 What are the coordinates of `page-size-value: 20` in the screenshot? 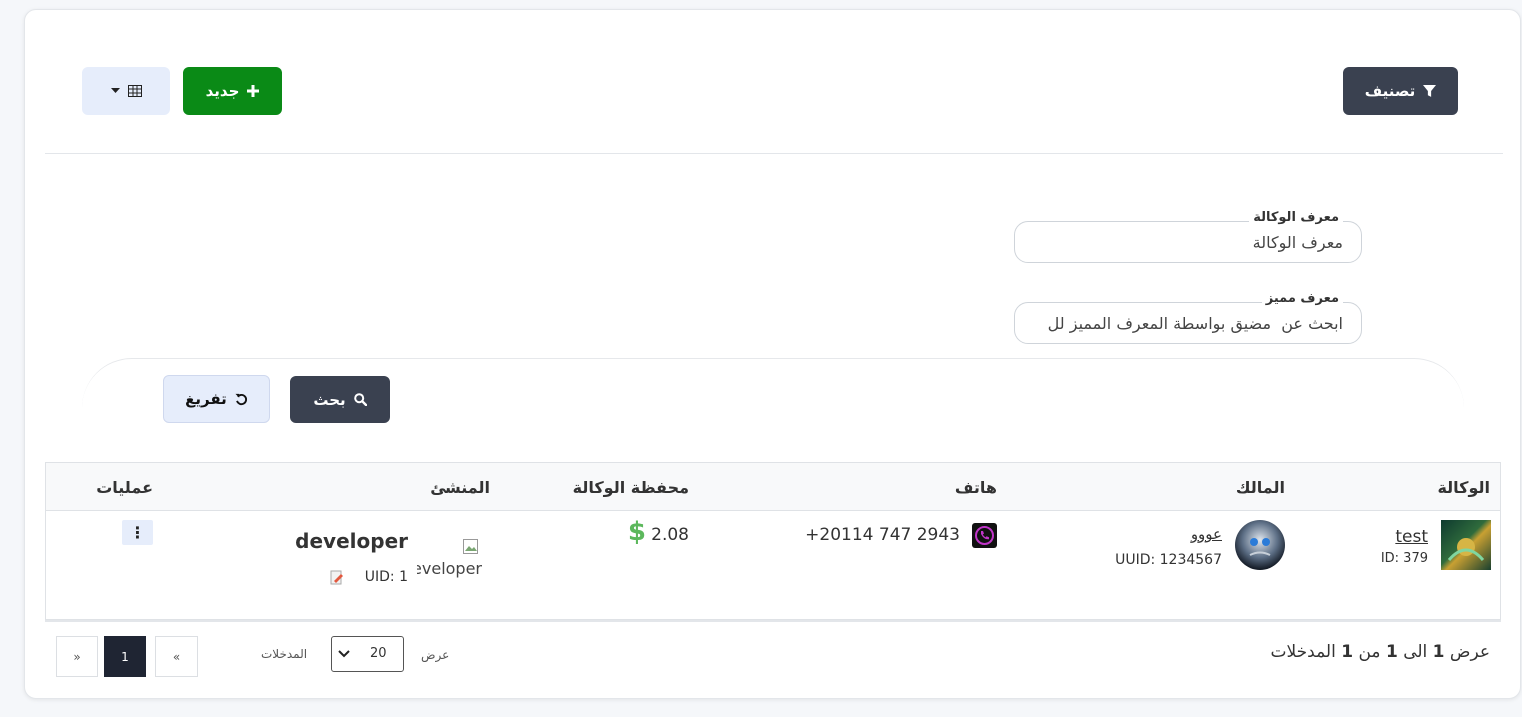 It's located at (378, 653).